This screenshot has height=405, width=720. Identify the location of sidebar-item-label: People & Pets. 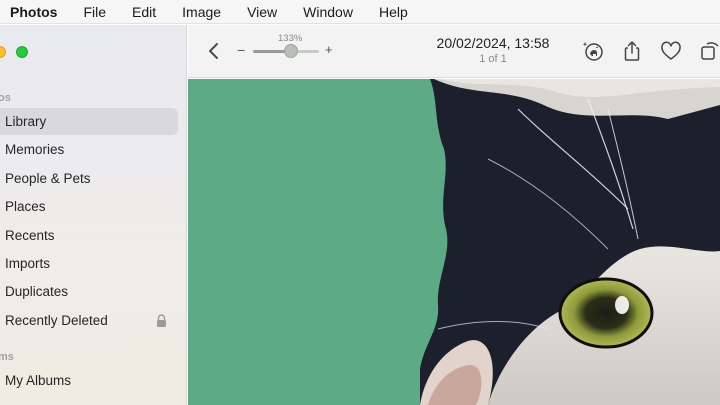
(48, 178).